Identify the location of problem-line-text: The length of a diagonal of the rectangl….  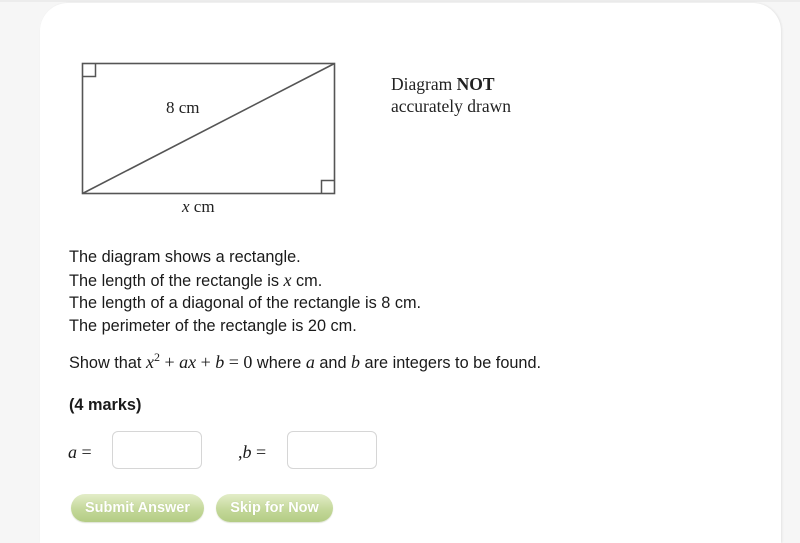
(245, 303).